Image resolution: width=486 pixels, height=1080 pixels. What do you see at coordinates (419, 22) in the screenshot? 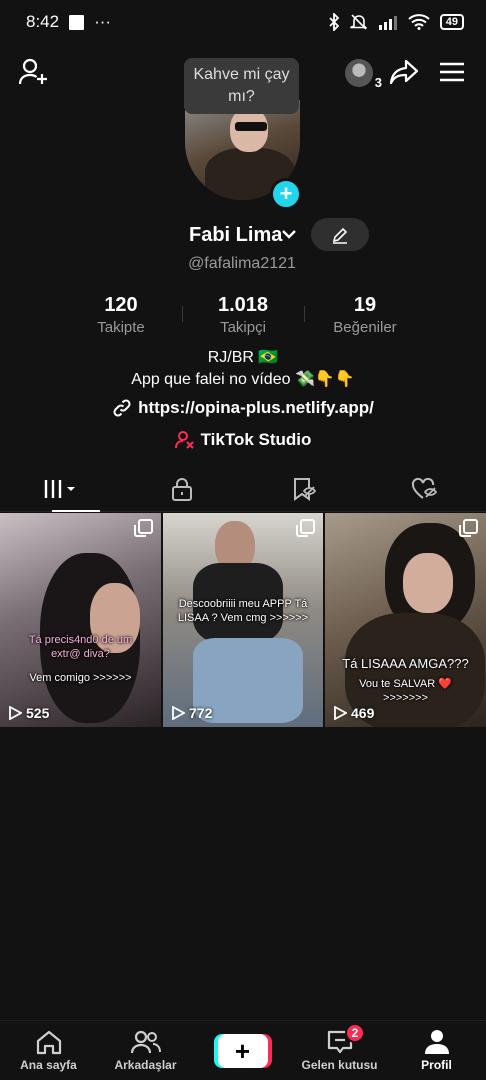
I see `wifi-icon` at bounding box center [419, 22].